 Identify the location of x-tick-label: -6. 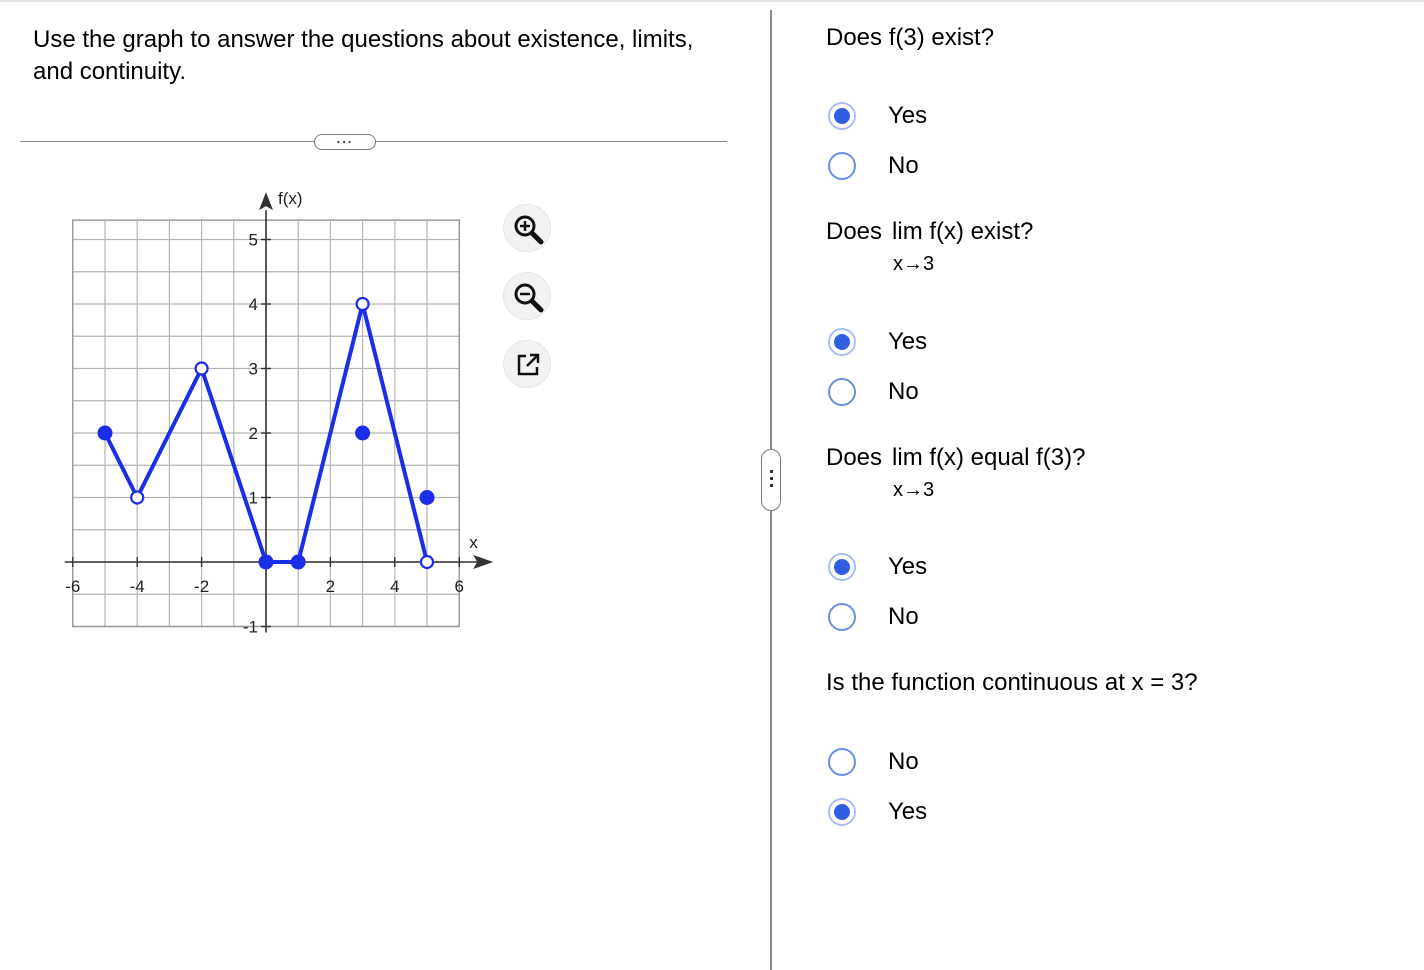
(72, 586).